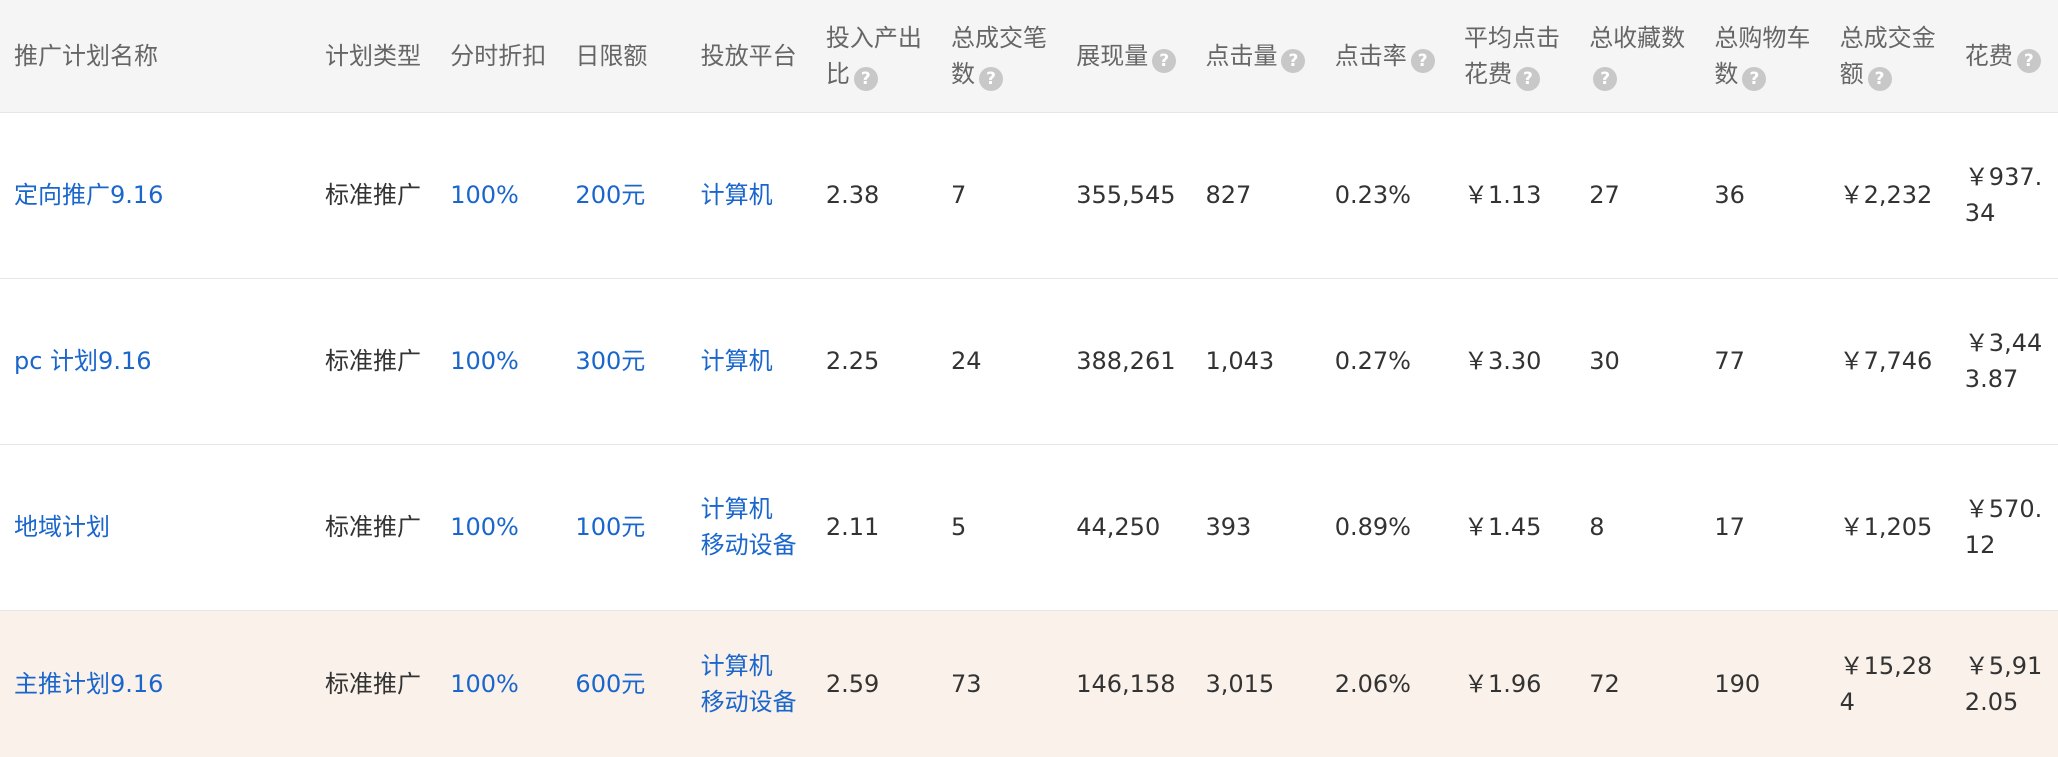 This screenshot has height=757, width=2058. I want to click on daily-limit-link: 300元, so click(610, 361).